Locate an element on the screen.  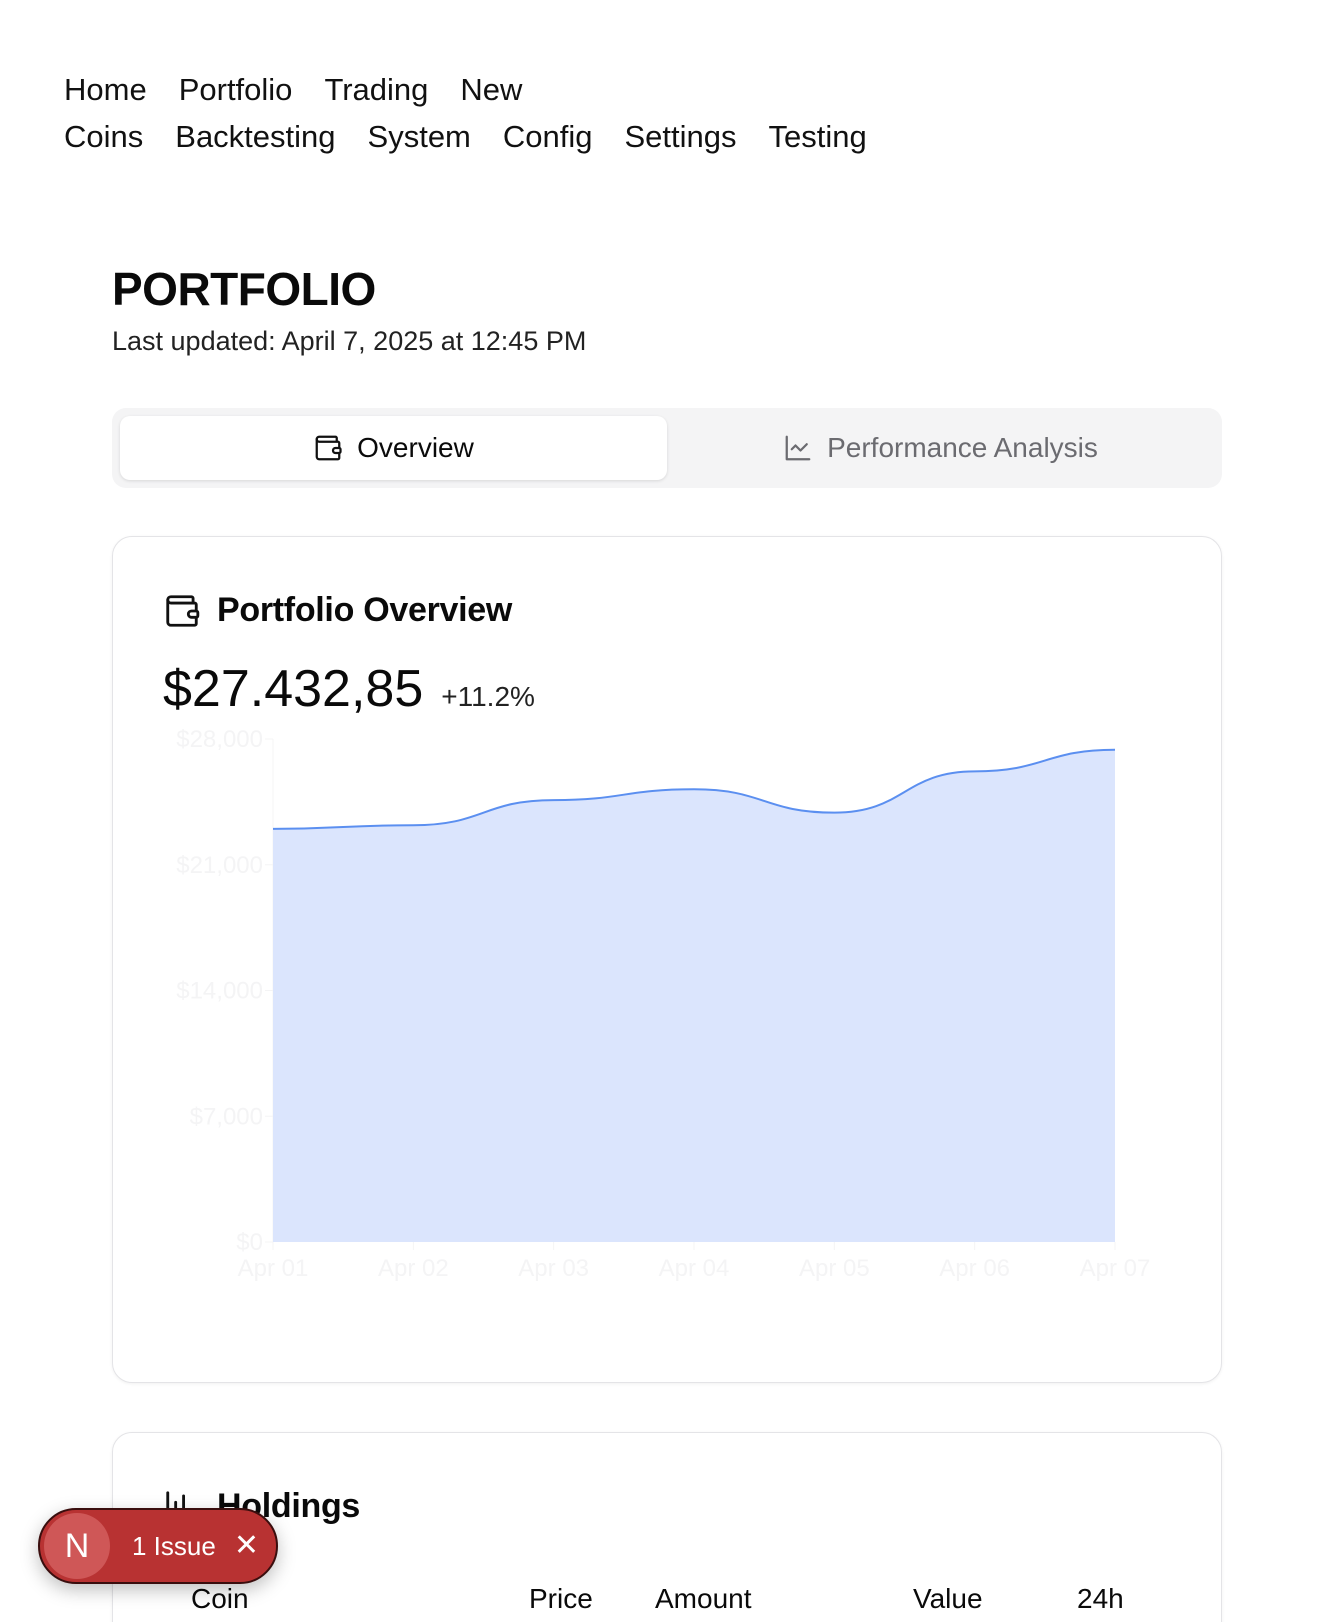
portfolio-total-value: $27.432,85 is located at coordinates (293, 689).